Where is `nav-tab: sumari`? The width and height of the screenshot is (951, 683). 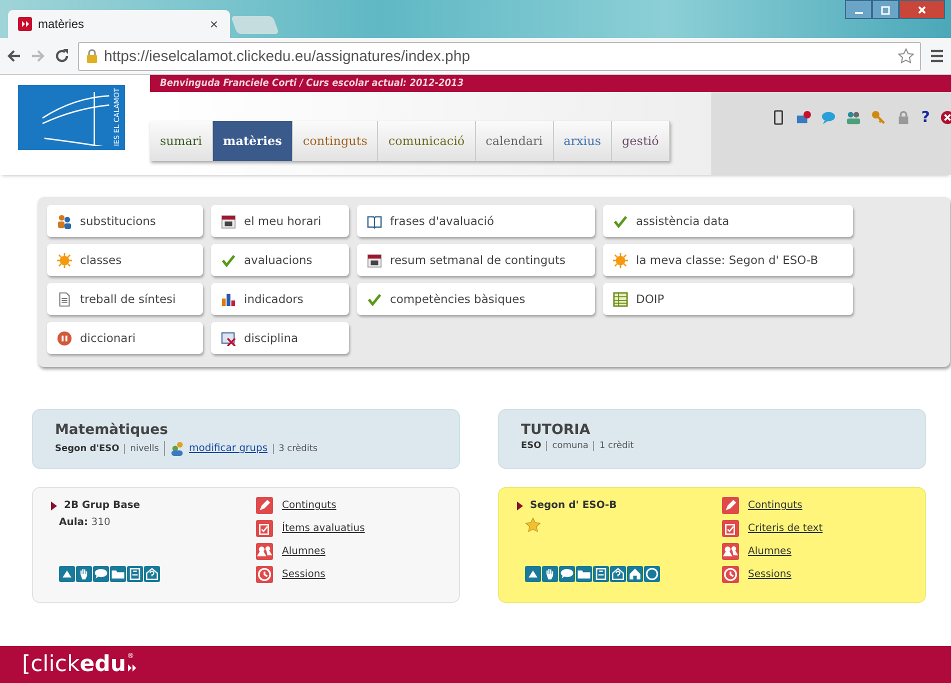
nav-tab: sumari is located at coordinates (181, 141).